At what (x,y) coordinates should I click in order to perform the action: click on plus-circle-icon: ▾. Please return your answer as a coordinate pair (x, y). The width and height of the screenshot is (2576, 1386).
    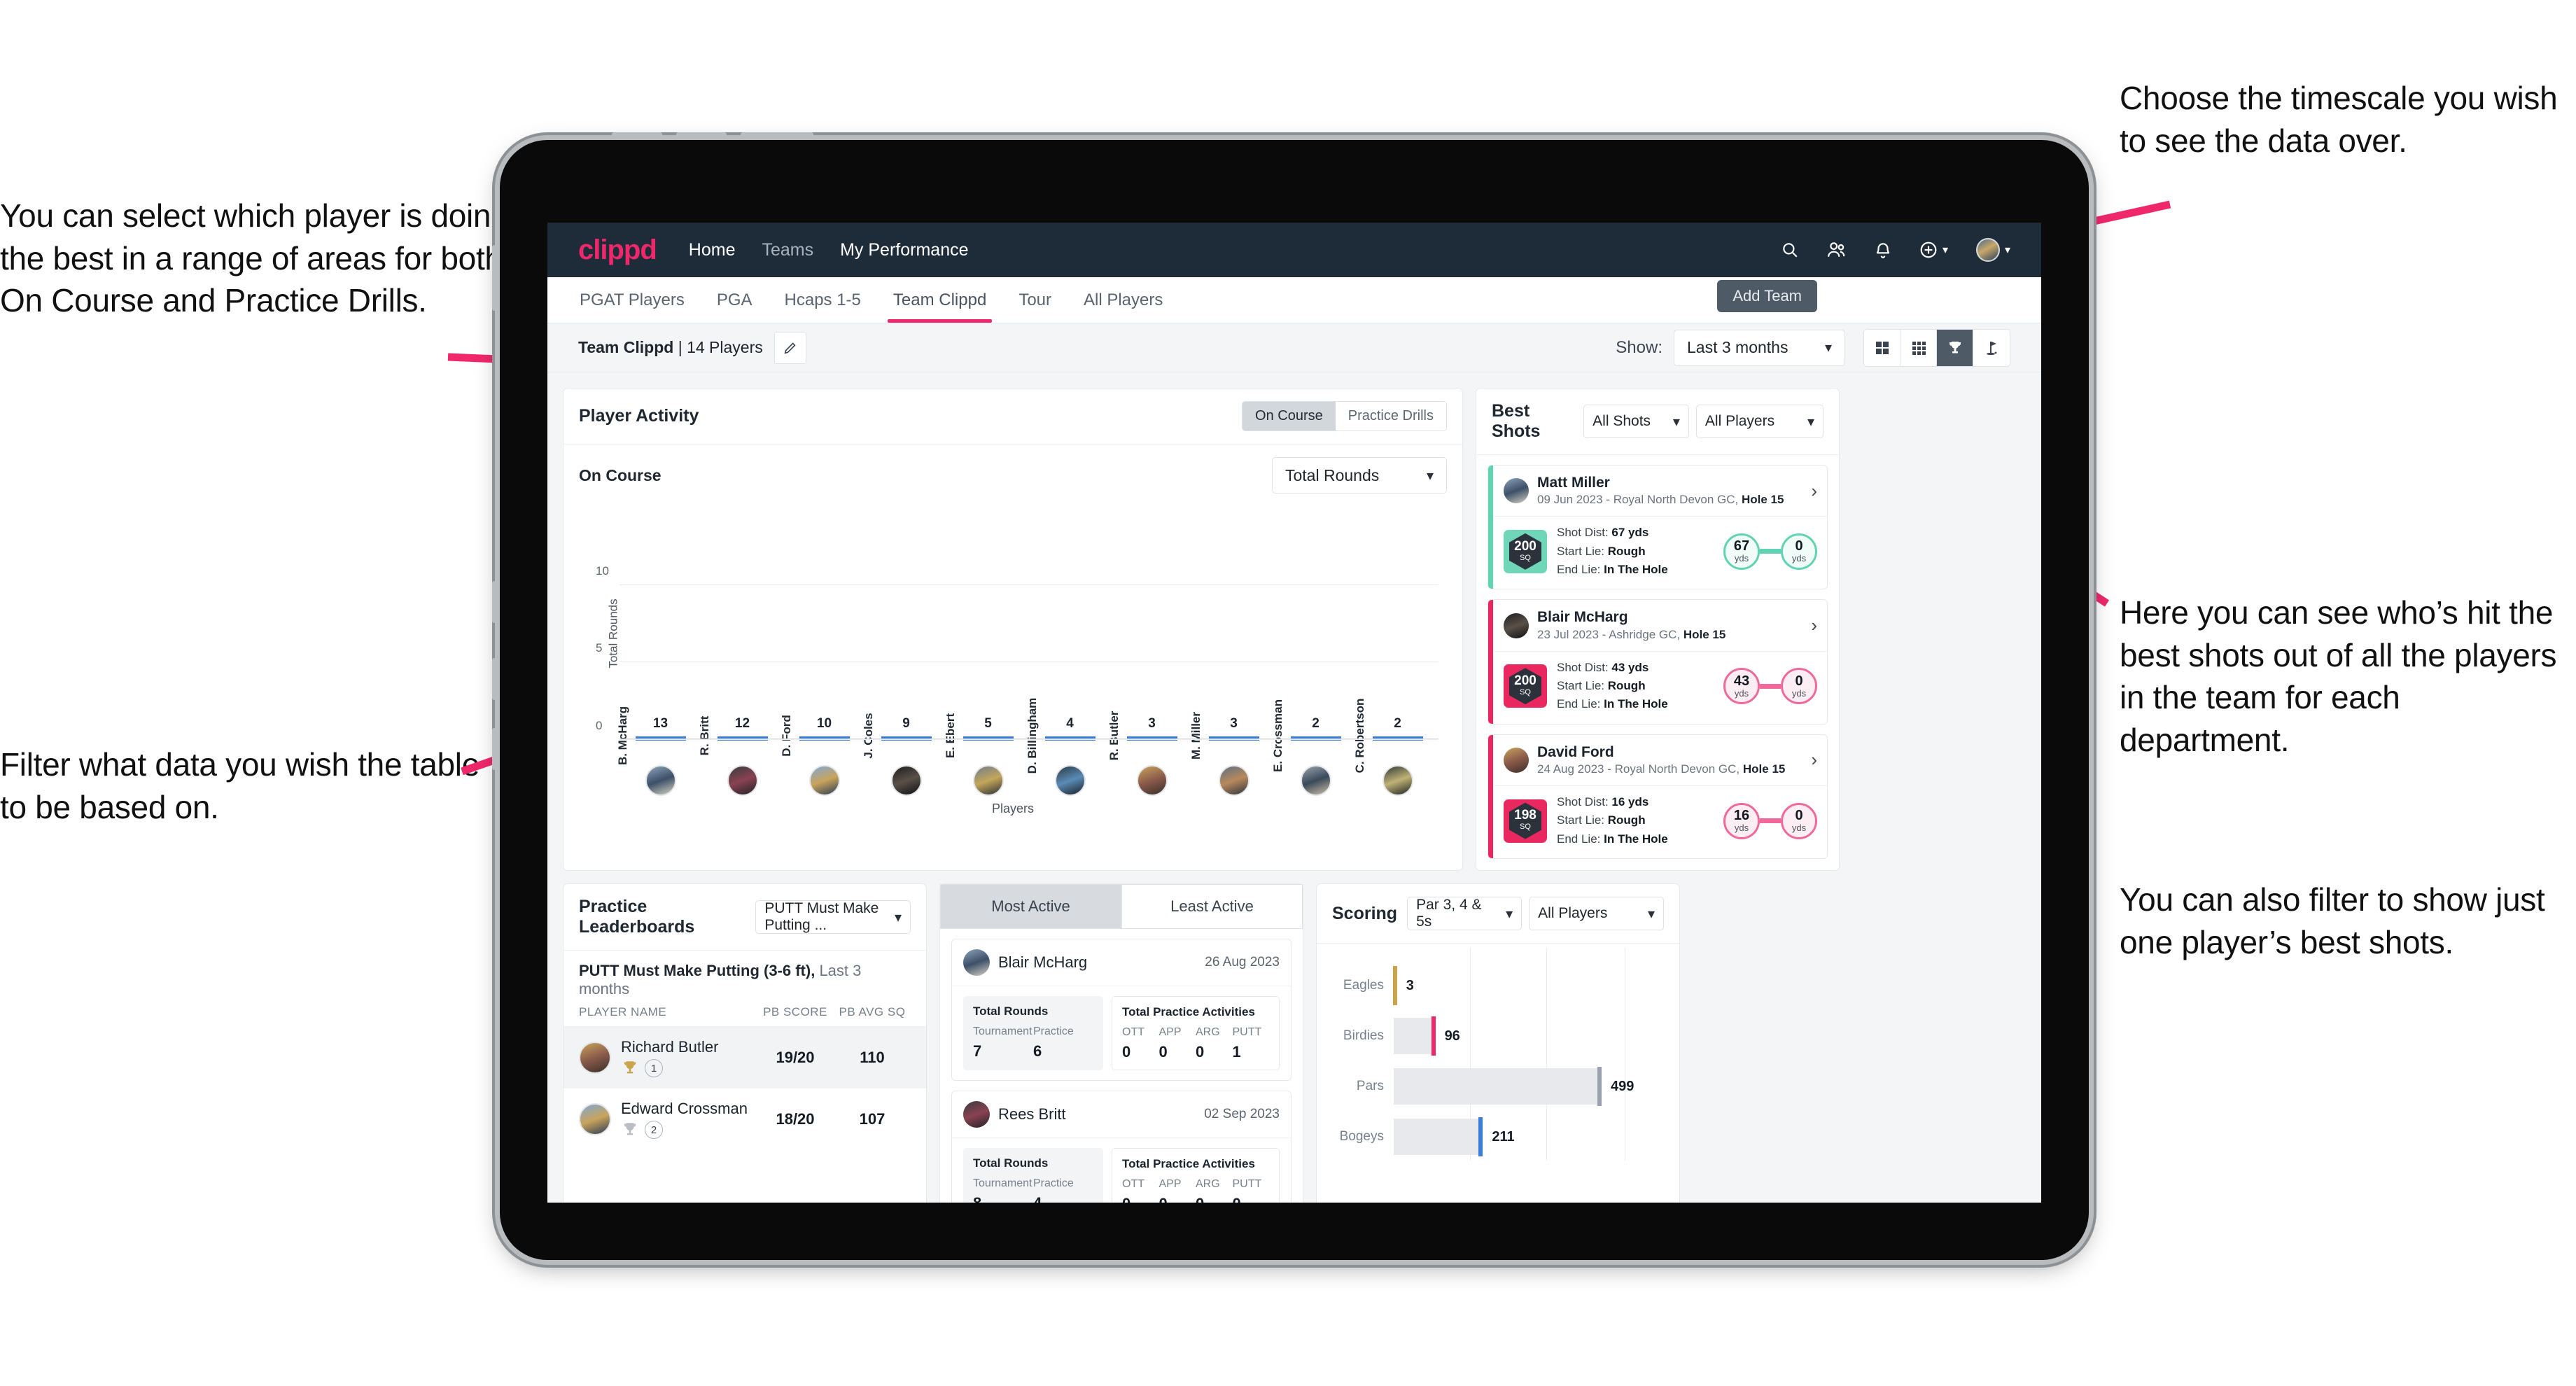
    Looking at the image, I should click on (1933, 250).